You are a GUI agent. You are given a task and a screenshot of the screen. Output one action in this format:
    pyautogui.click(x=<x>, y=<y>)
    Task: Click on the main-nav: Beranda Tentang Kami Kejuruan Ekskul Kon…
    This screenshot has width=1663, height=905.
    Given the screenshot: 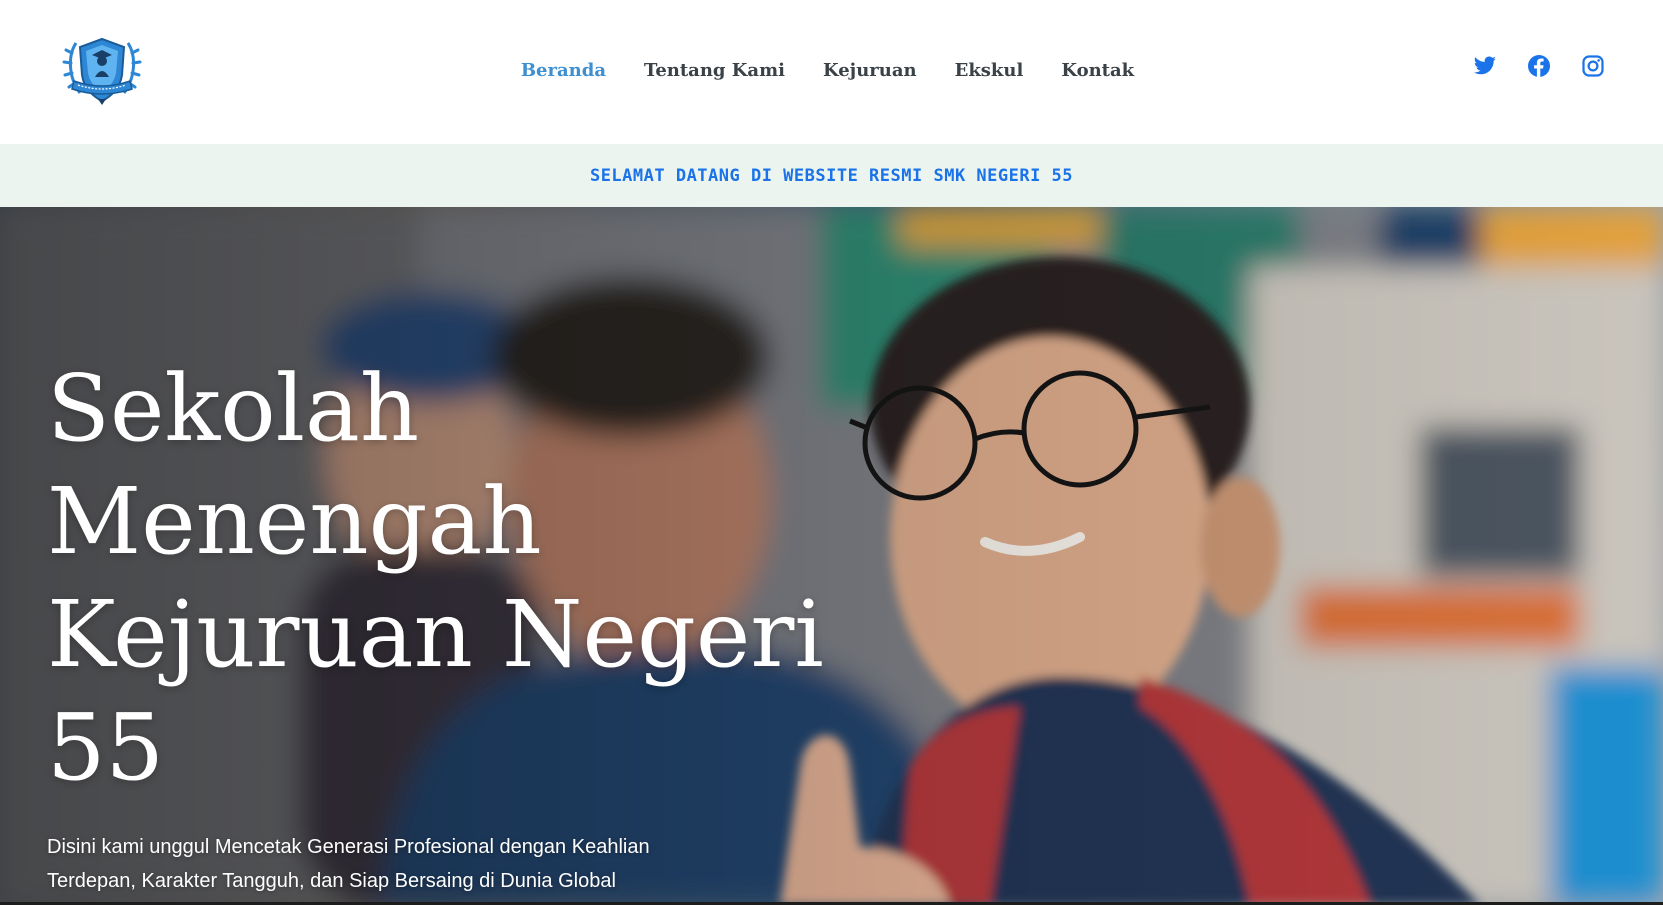 What is the action you would take?
    pyautogui.click(x=831, y=71)
    